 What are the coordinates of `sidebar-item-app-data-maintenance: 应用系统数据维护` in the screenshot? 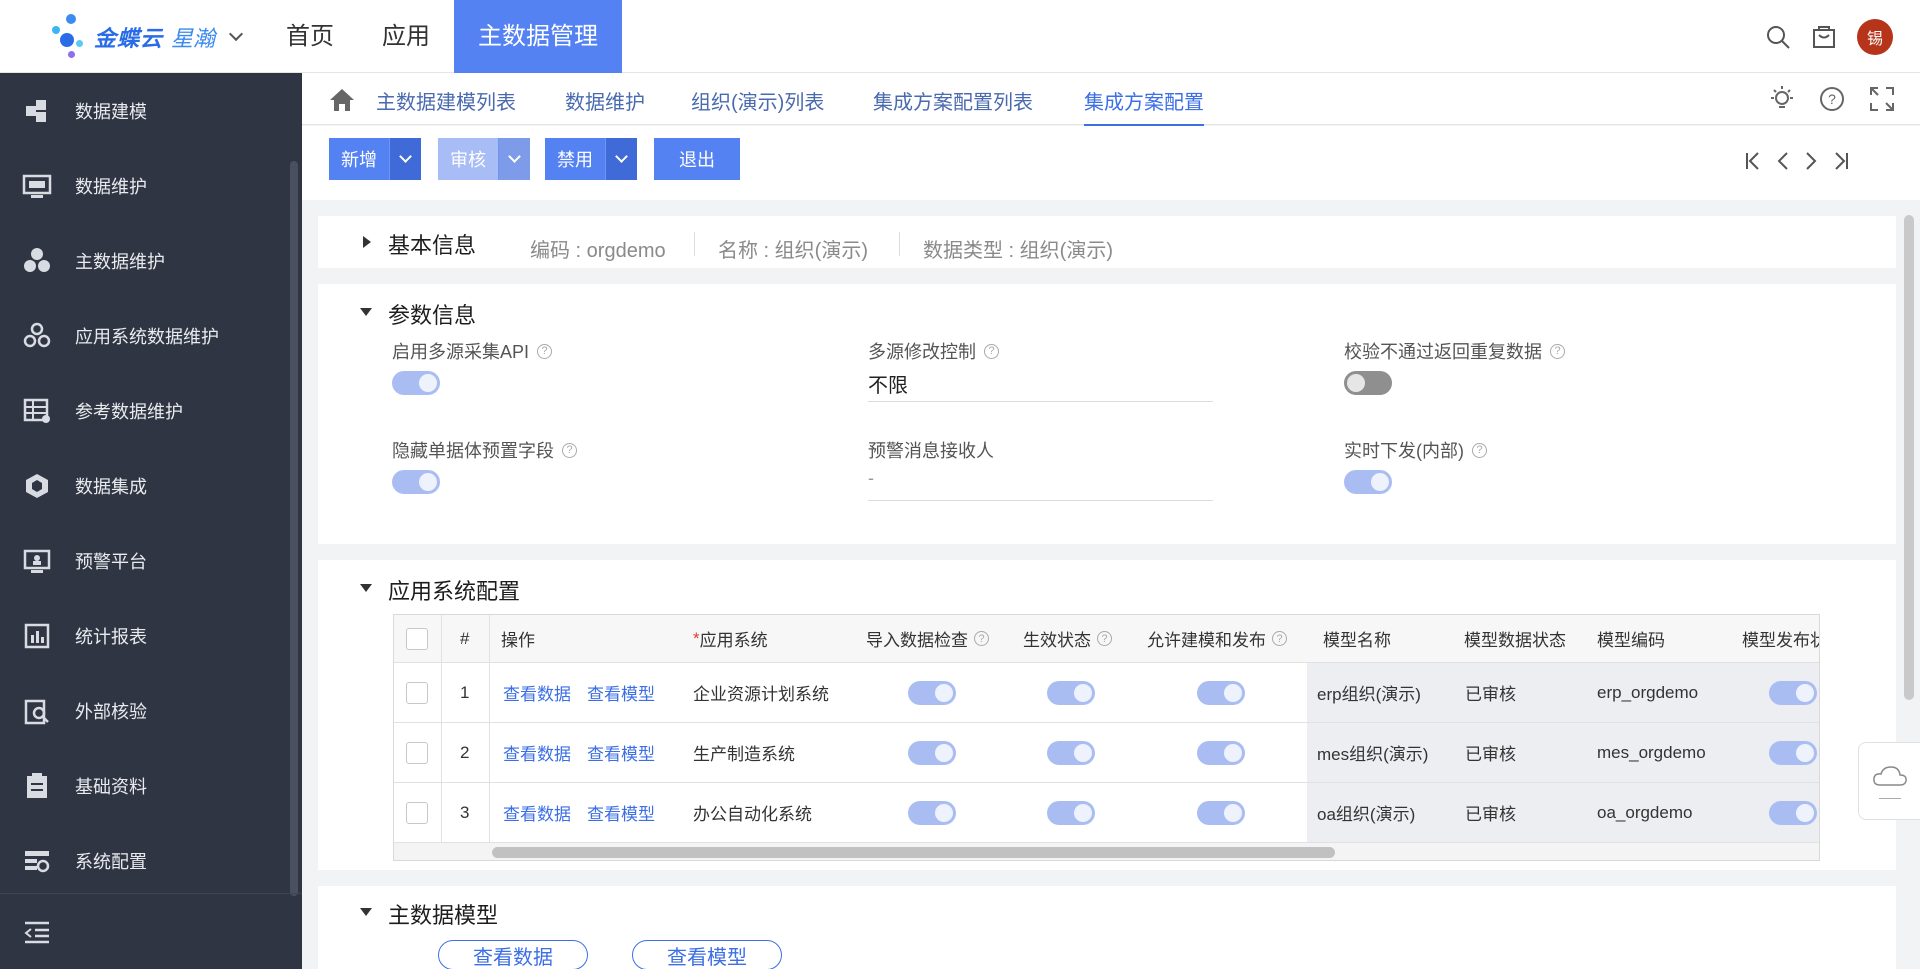 It's located at (151, 335).